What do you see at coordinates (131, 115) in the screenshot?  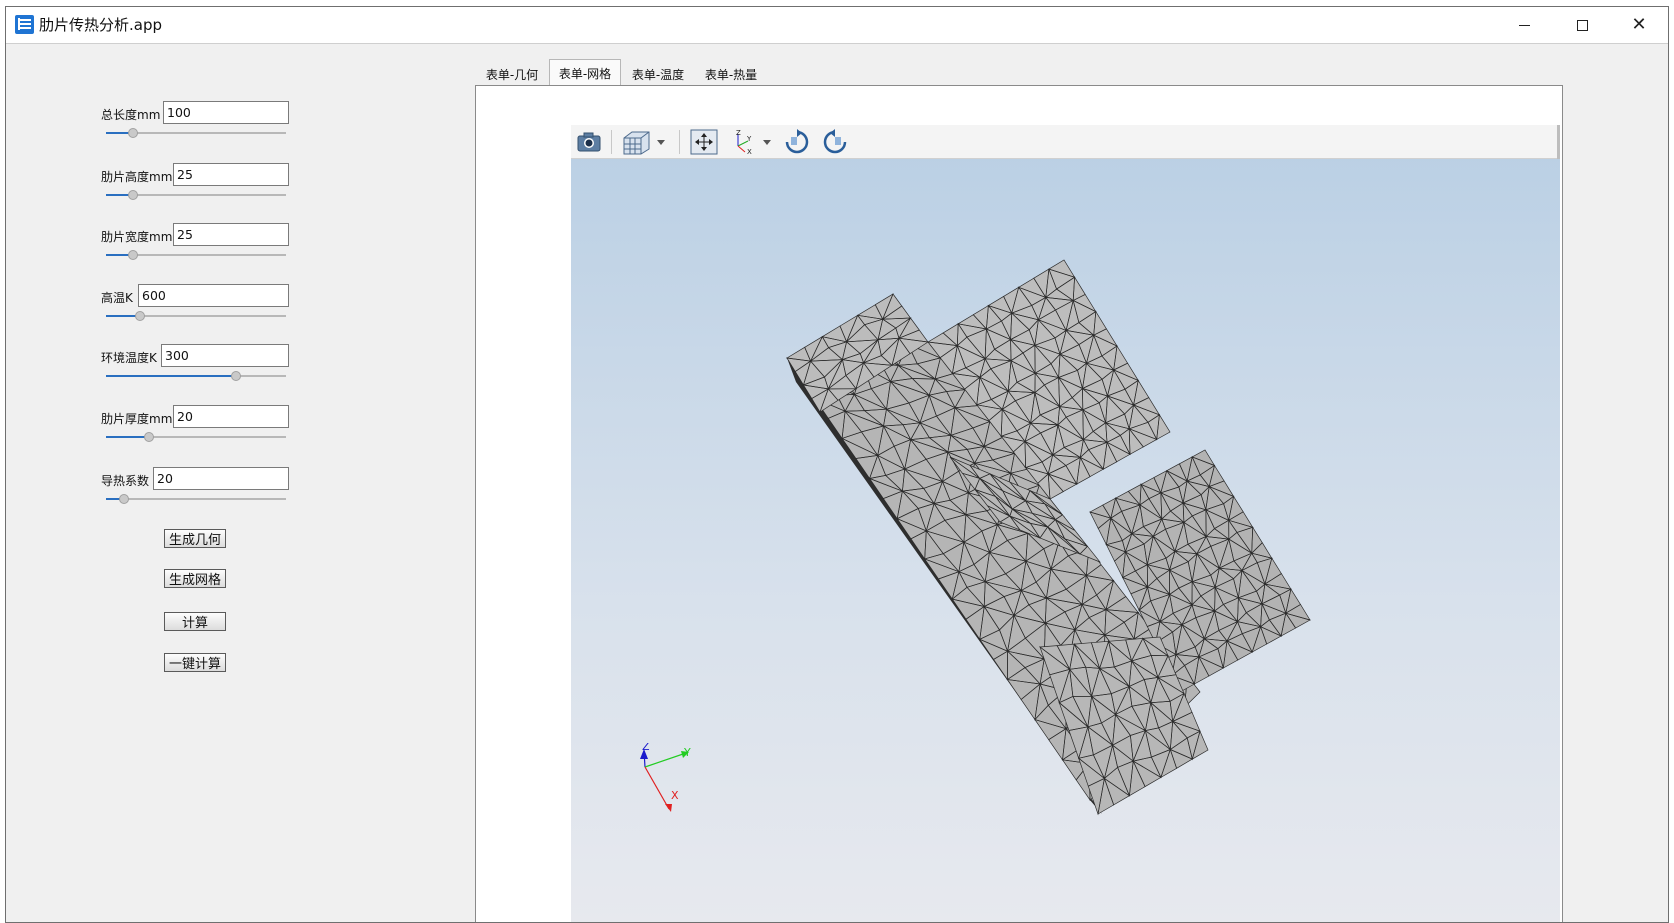 I see `total-length-label: 总长度mm` at bounding box center [131, 115].